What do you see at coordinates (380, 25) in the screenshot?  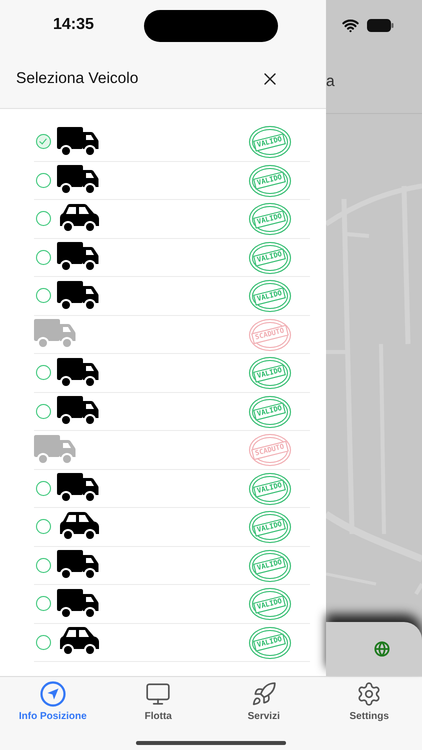 I see `battery-icon` at bounding box center [380, 25].